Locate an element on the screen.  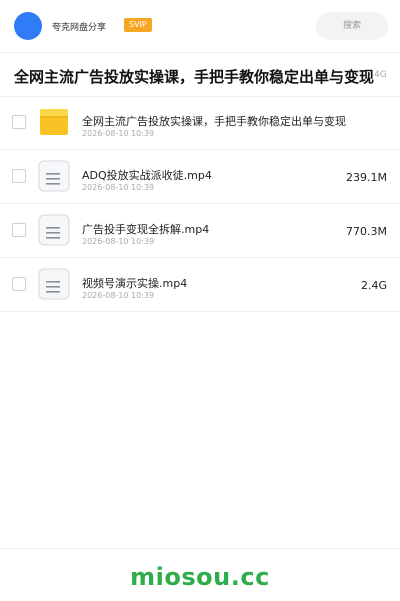
total-size: 4G is located at coordinates (380, 75).